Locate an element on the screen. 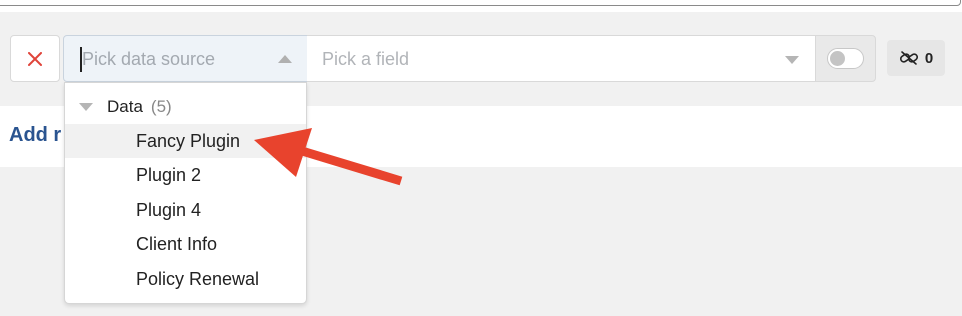  linked-count-button: 0 is located at coordinates (916, 58).